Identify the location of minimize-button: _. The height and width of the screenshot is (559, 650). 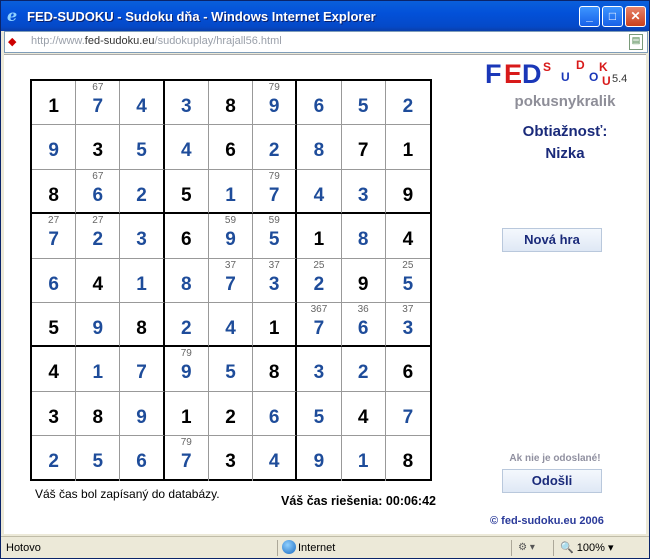
(589, 16).